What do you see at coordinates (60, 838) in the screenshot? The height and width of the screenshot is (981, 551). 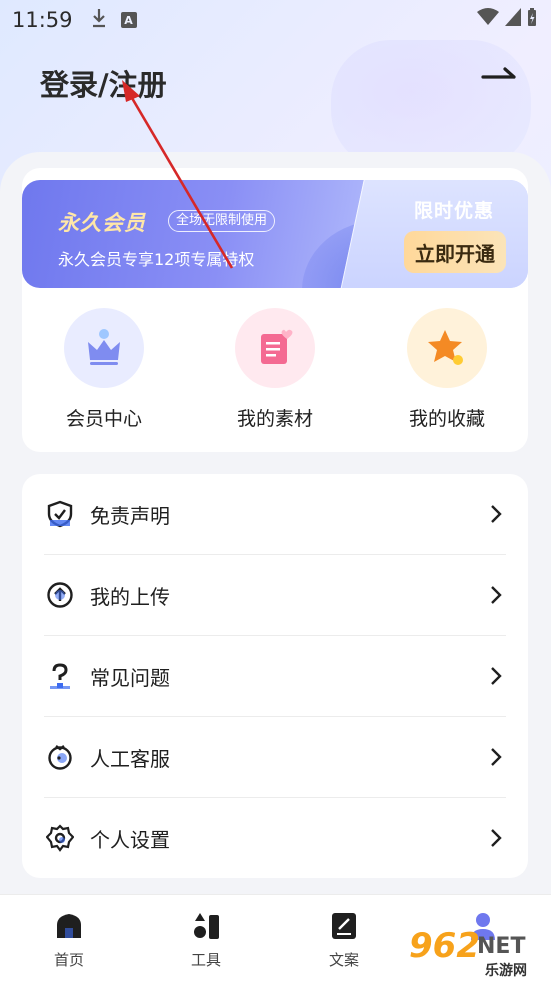 I see `gear-icon` at bounding box center [60, 838].